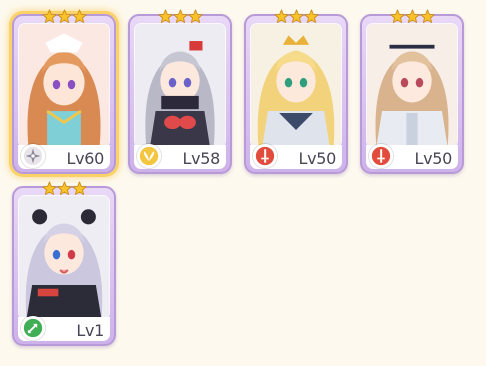 The height and width of the screenshot is (366, 486). Describe the element at coordinates (180, 156) in the screenshot. I see `card-footer: Lv58` at that location.